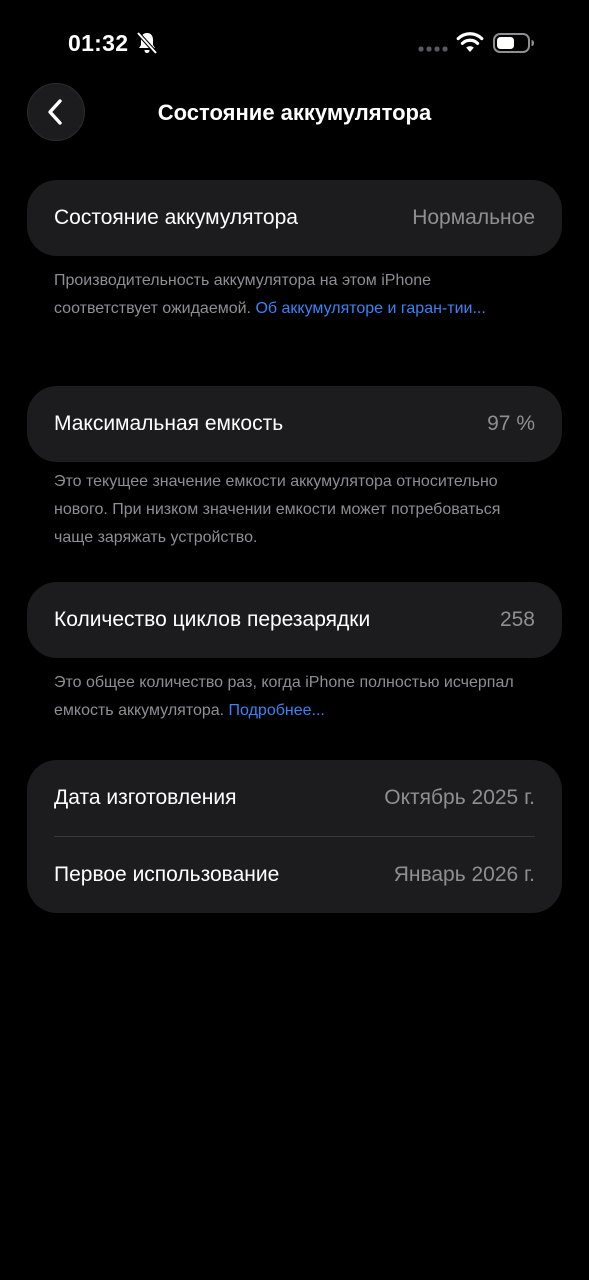 The image size is (589, 1280). I want to click on capacity-row: Максимальная емкость 97 %, so click(294, 424).